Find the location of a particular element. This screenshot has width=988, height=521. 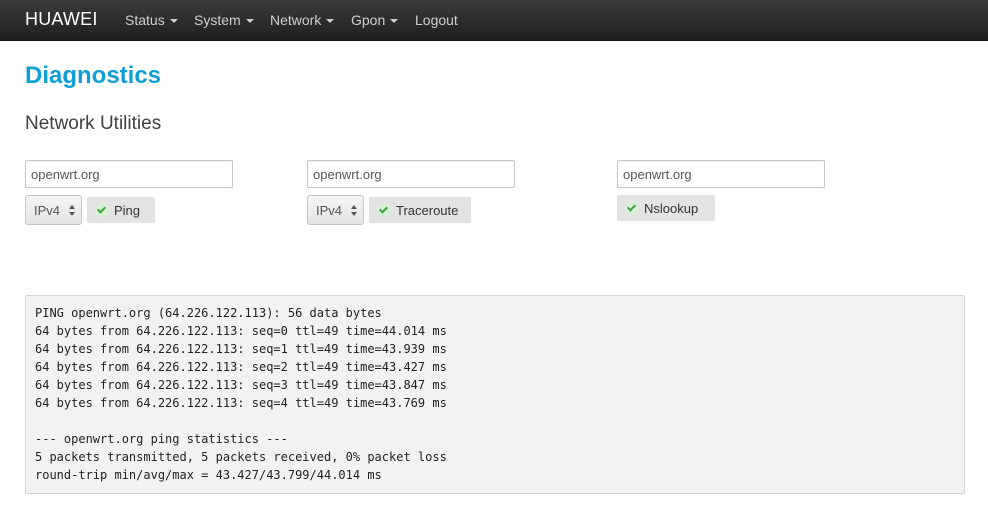

ping-protocol-select: IPv4 is located at coordinates (53, 210).